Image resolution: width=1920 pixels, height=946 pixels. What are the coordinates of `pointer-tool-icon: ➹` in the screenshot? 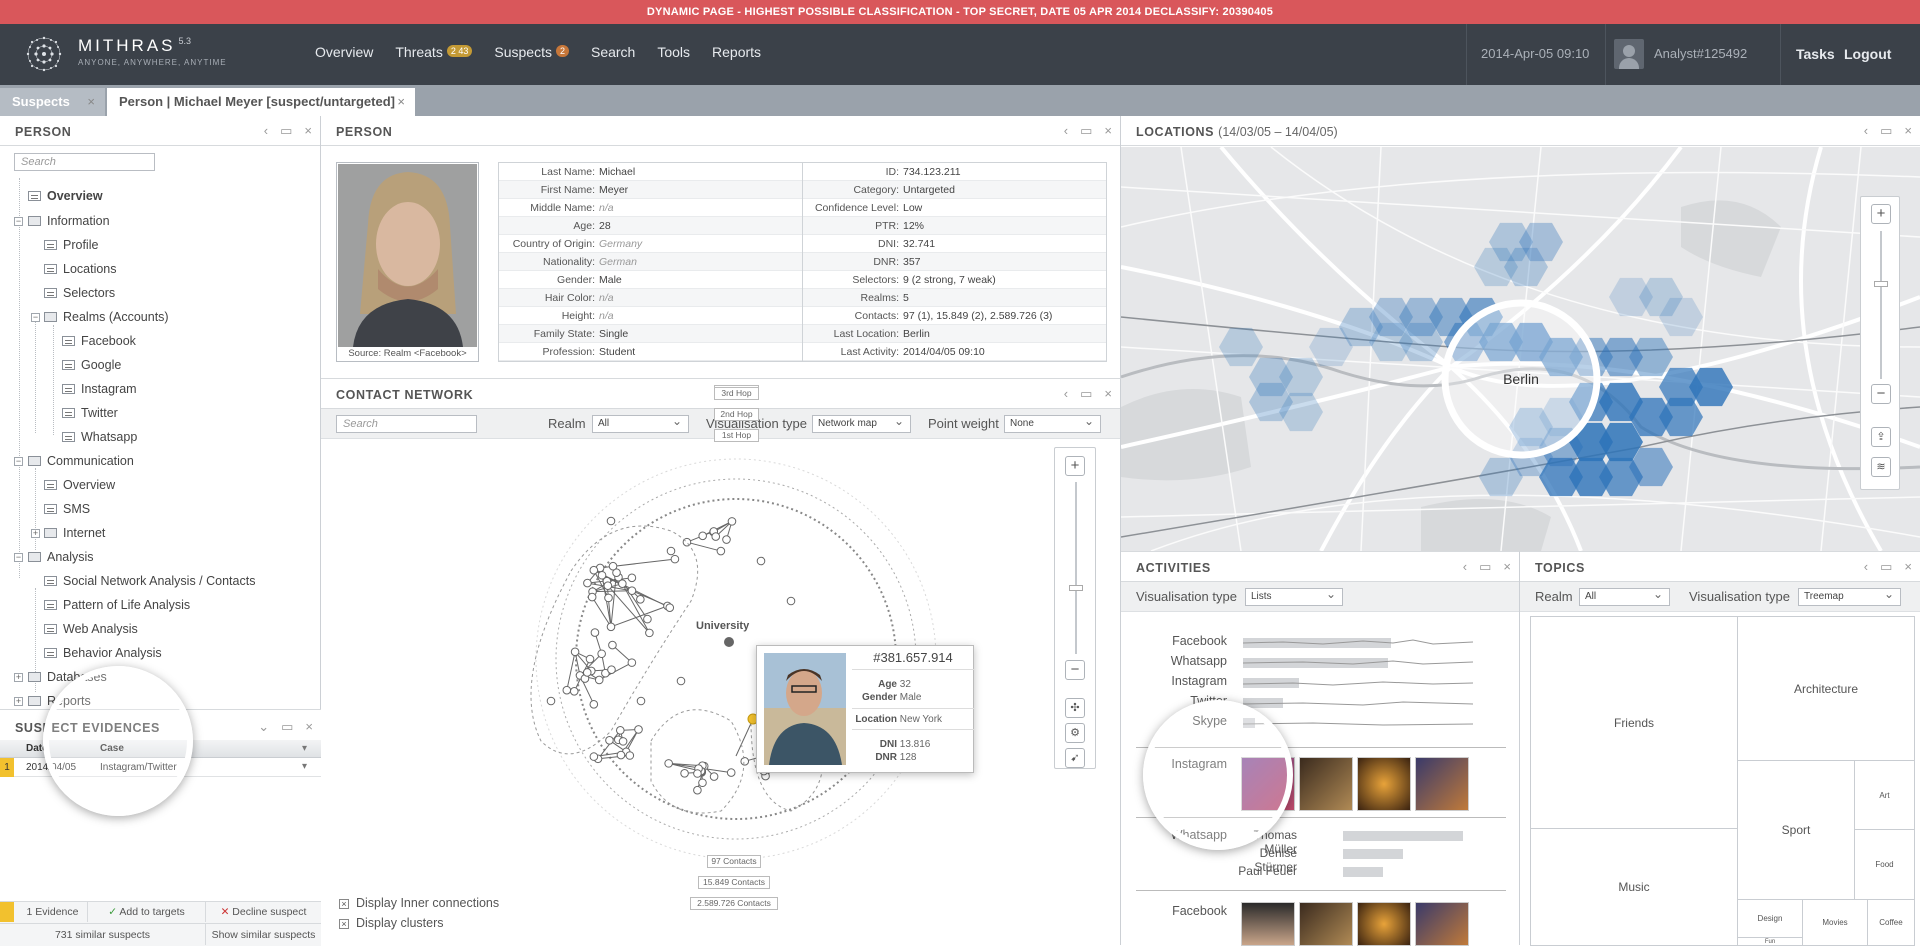 It's located at (1075, 758).